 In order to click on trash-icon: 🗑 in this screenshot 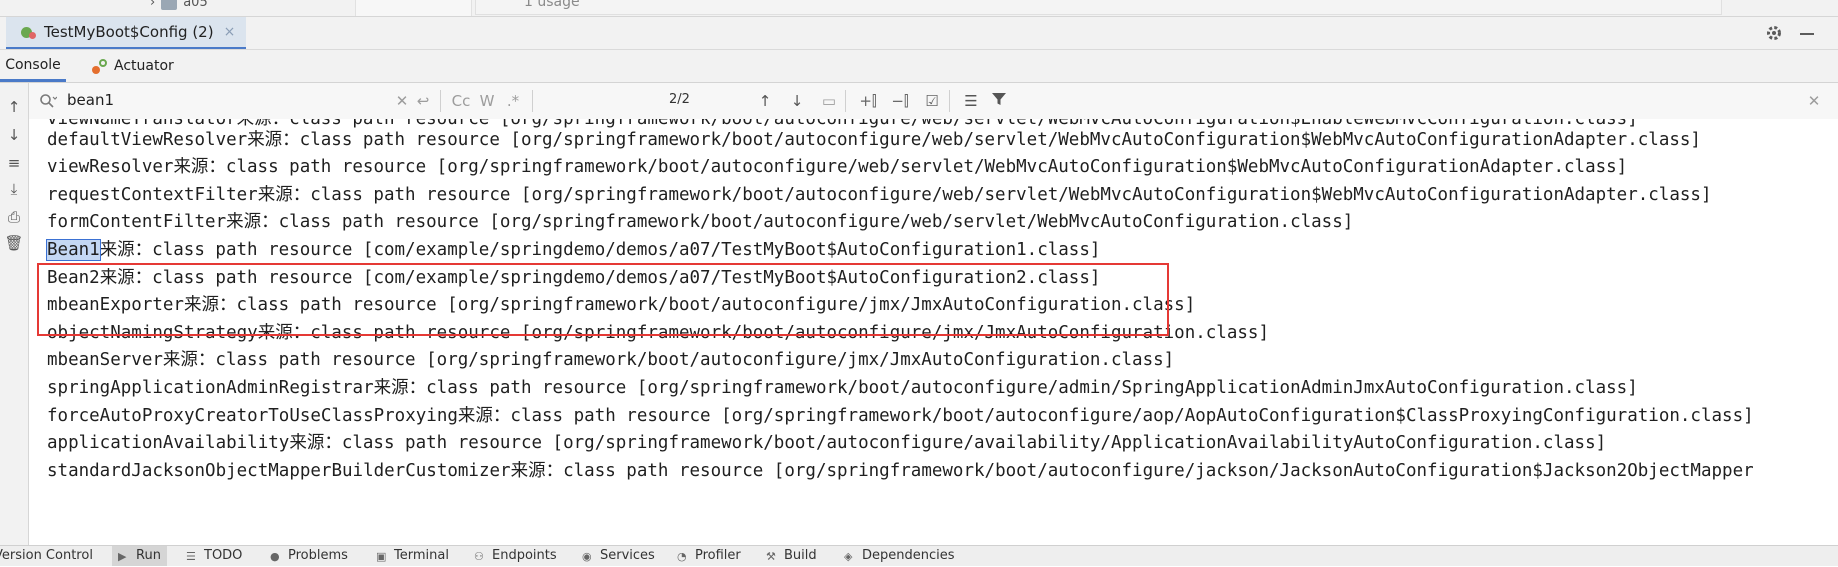, I will do `click(14, 243)`.